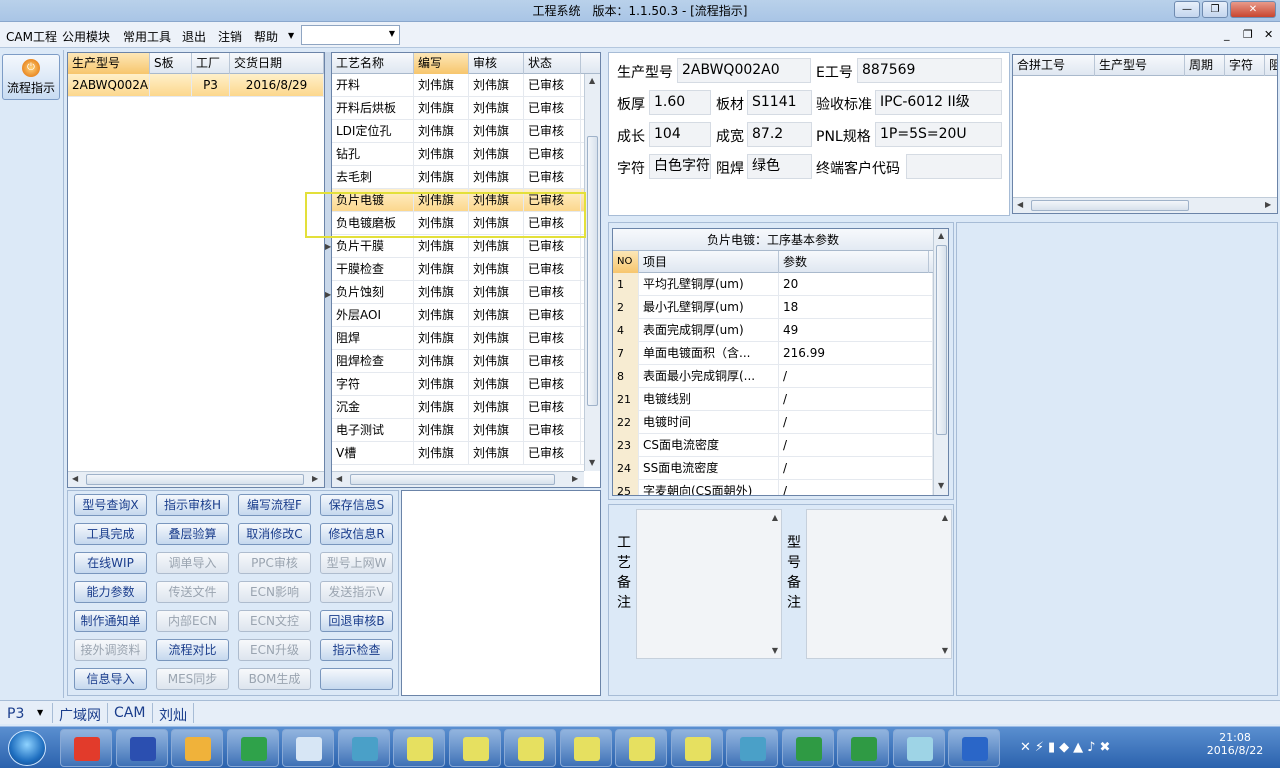  What do you see at coordinates (496, 63) in the screenshot?
I see `col-reviewer: 审核` at bounding box center [496, 63].